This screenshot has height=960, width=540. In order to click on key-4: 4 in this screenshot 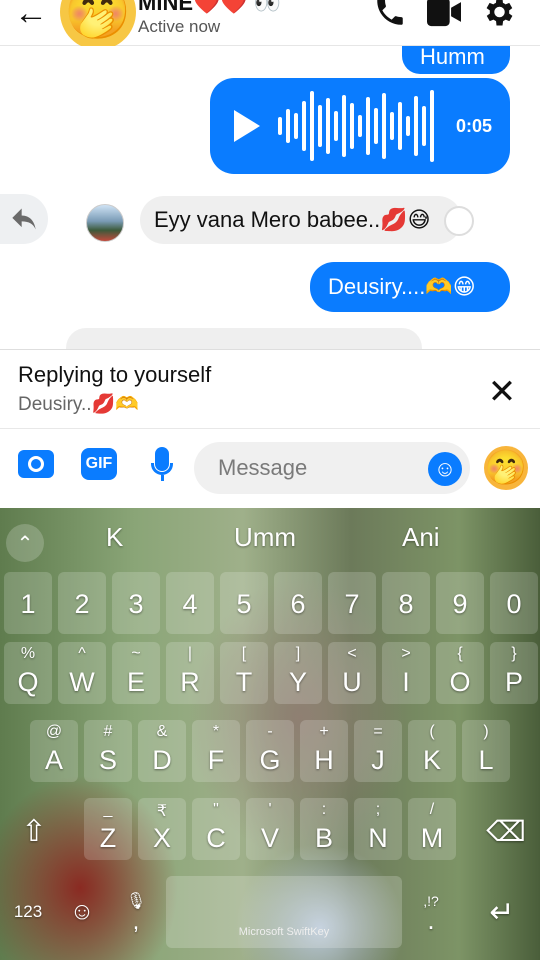, I will do `click(190, 603)`.